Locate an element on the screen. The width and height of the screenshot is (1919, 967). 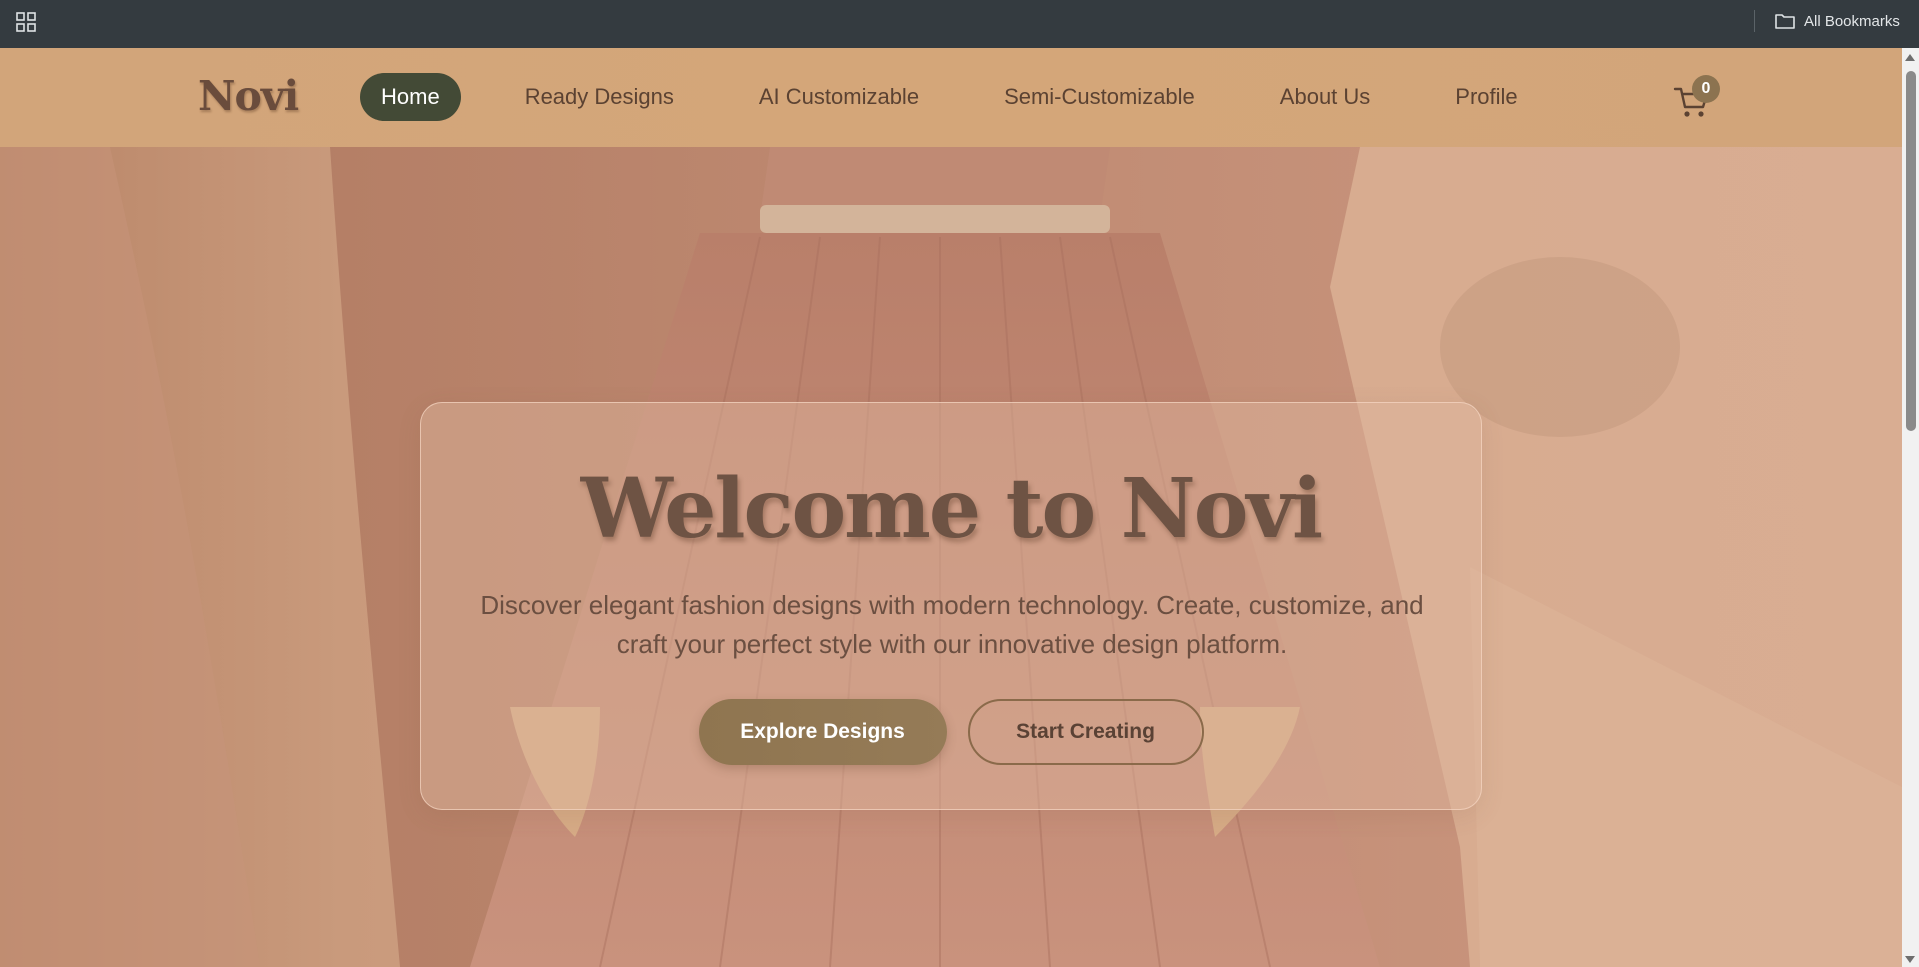
nav-about-us: About Us is located at coordinates (1325, 97).